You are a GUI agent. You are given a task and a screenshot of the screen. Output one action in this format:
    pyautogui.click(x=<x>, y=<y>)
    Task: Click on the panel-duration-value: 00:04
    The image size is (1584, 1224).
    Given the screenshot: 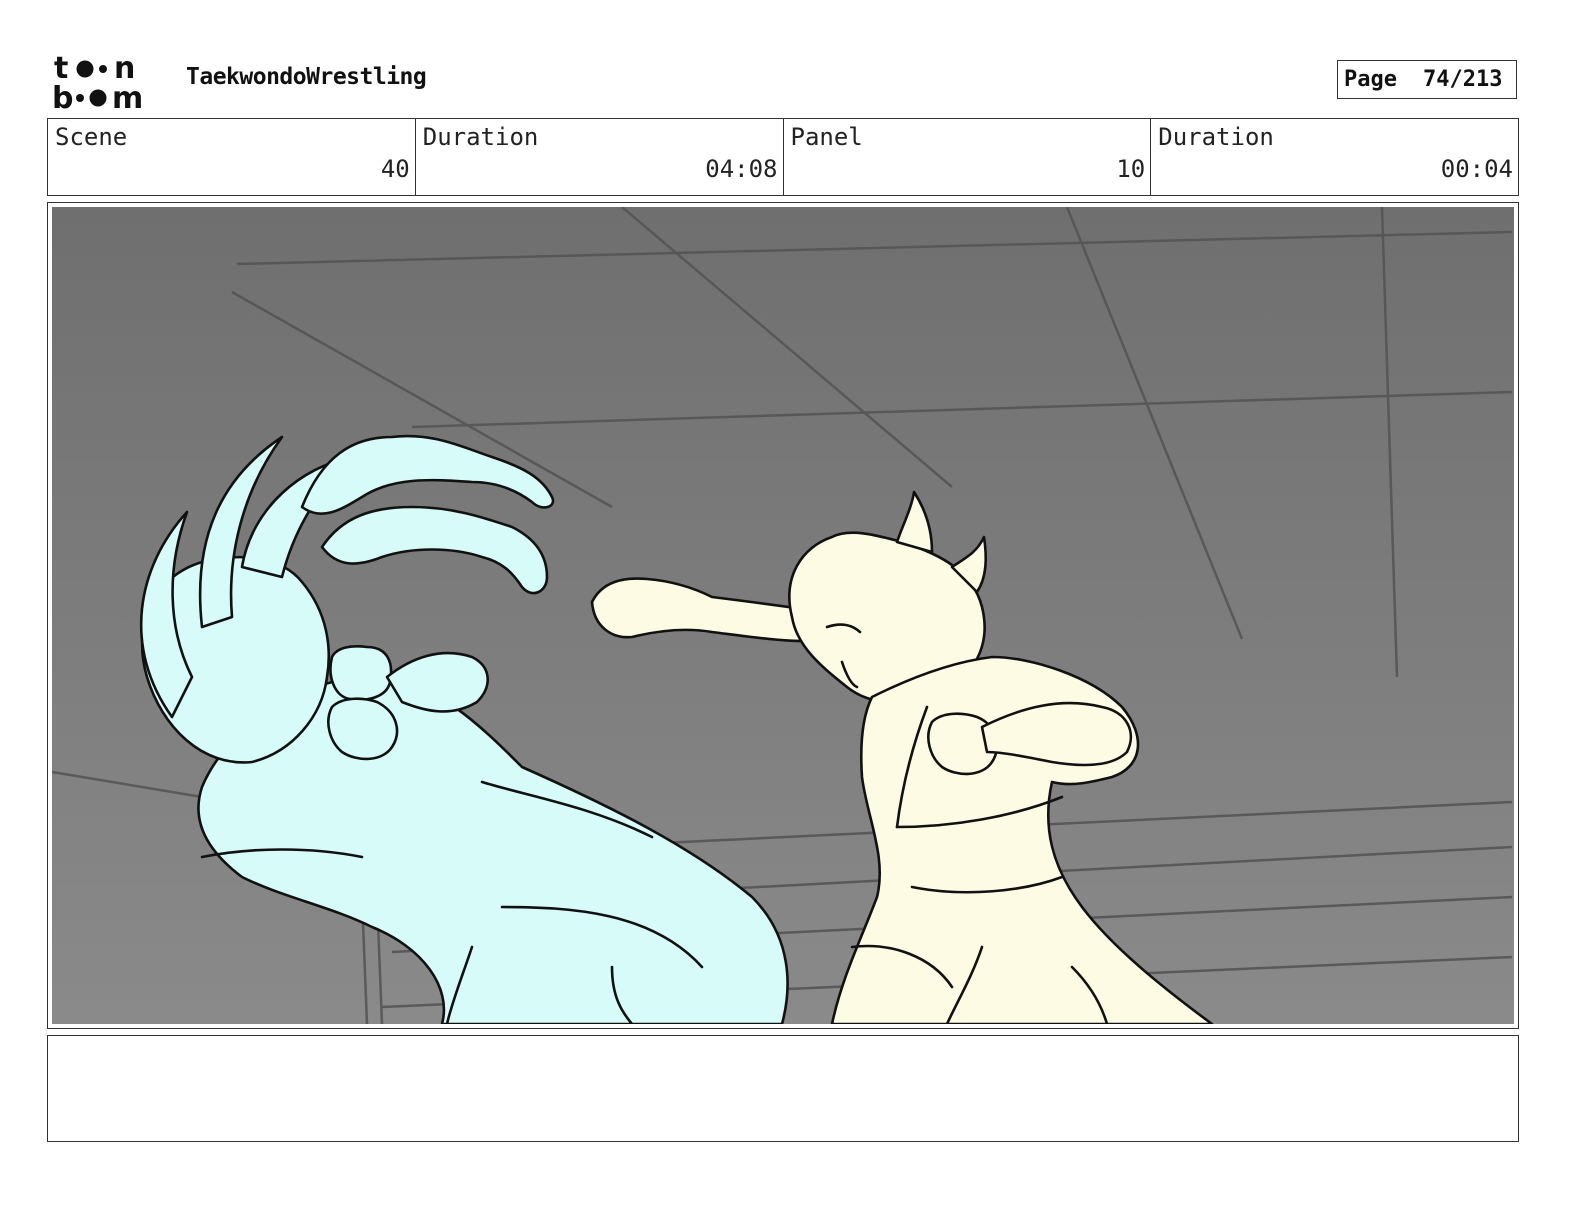 What is the action you would take?
    pyautogui.click(x=1476, y=169)
    